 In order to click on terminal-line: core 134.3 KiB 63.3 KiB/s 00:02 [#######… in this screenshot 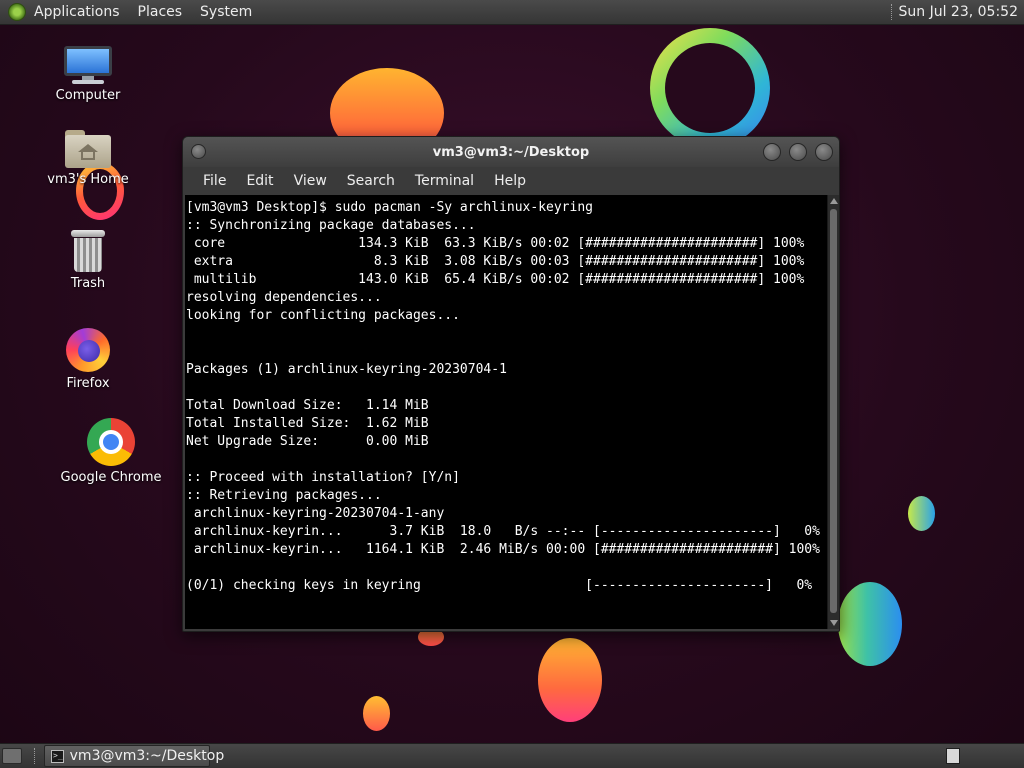, I will do `click(495, 243)`.